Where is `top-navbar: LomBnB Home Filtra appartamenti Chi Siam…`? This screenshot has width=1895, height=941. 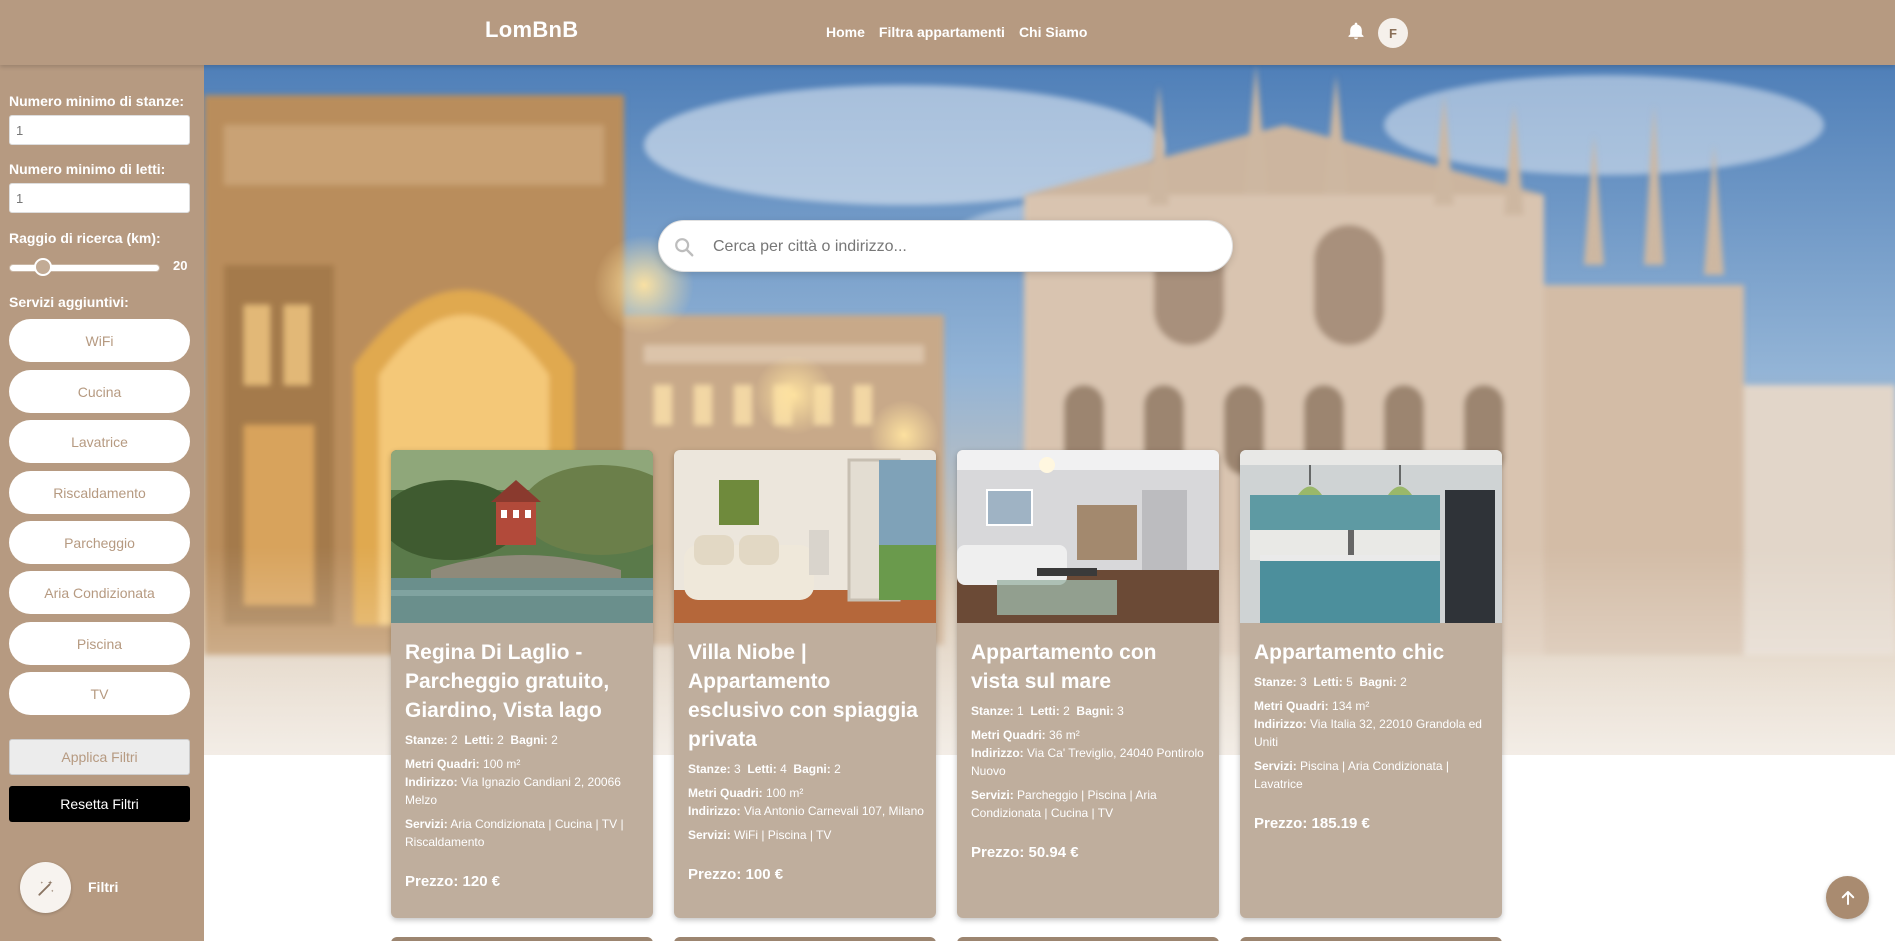
top-navbar: LomBnB Home Filtra appartamenti Chi Siam… is located at coordinates (947, 32).